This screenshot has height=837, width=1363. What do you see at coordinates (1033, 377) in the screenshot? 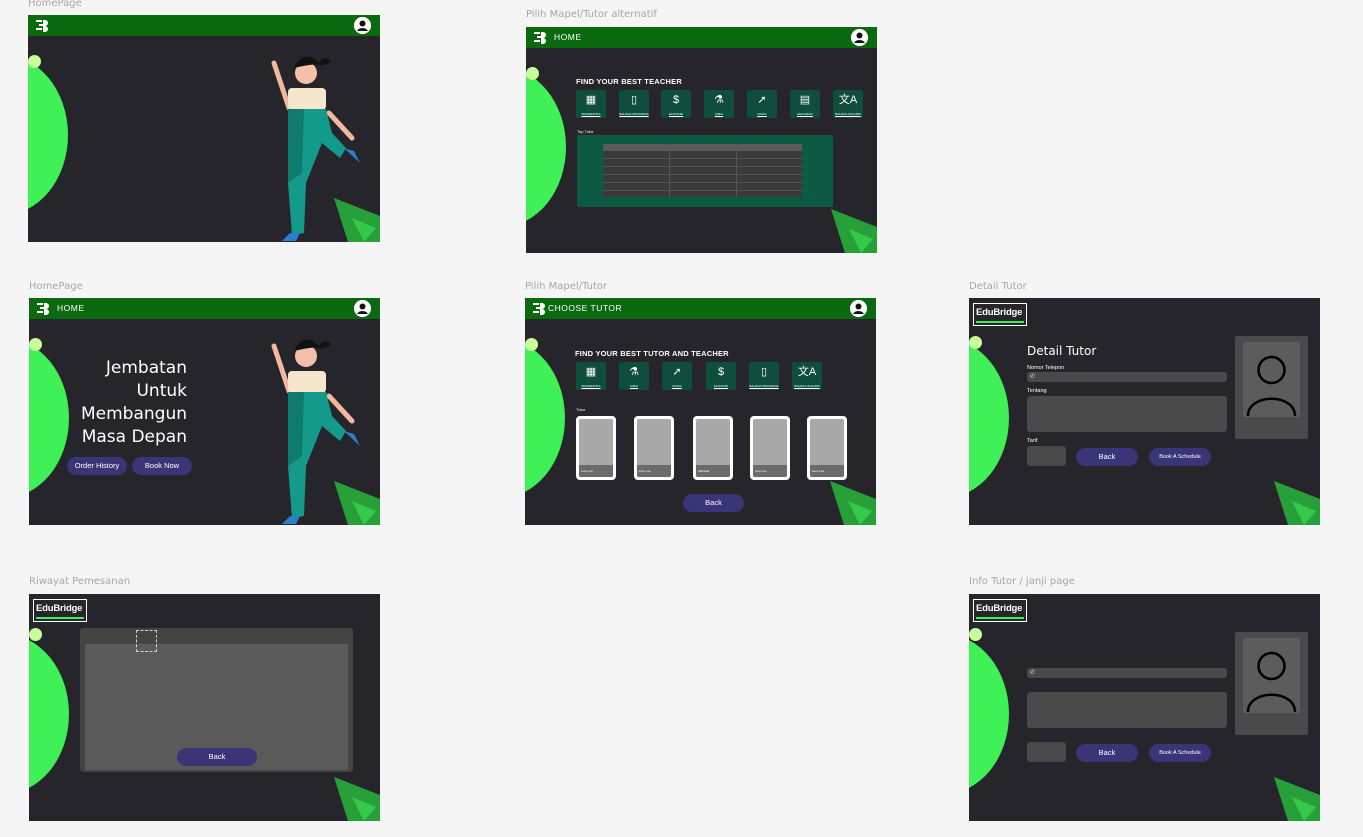
I see `phone-icon: ✆` at bounding box center [1033, 377].